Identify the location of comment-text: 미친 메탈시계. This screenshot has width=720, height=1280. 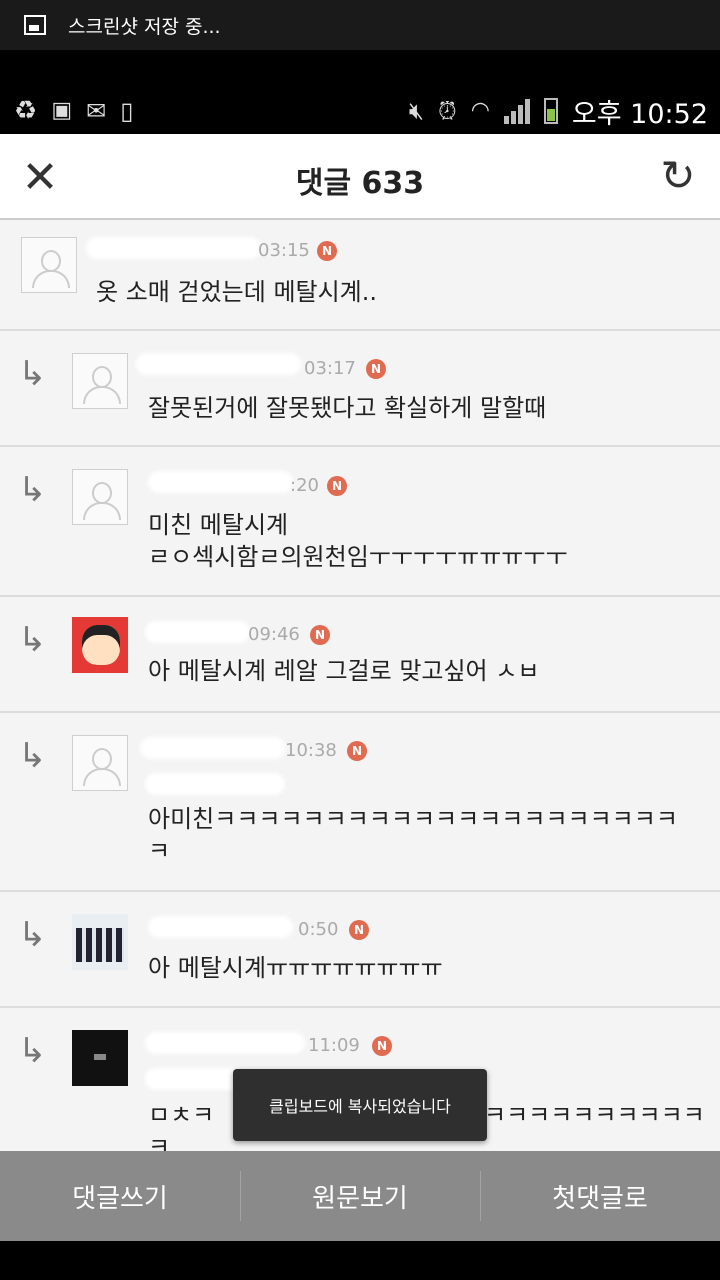
(218, 525).